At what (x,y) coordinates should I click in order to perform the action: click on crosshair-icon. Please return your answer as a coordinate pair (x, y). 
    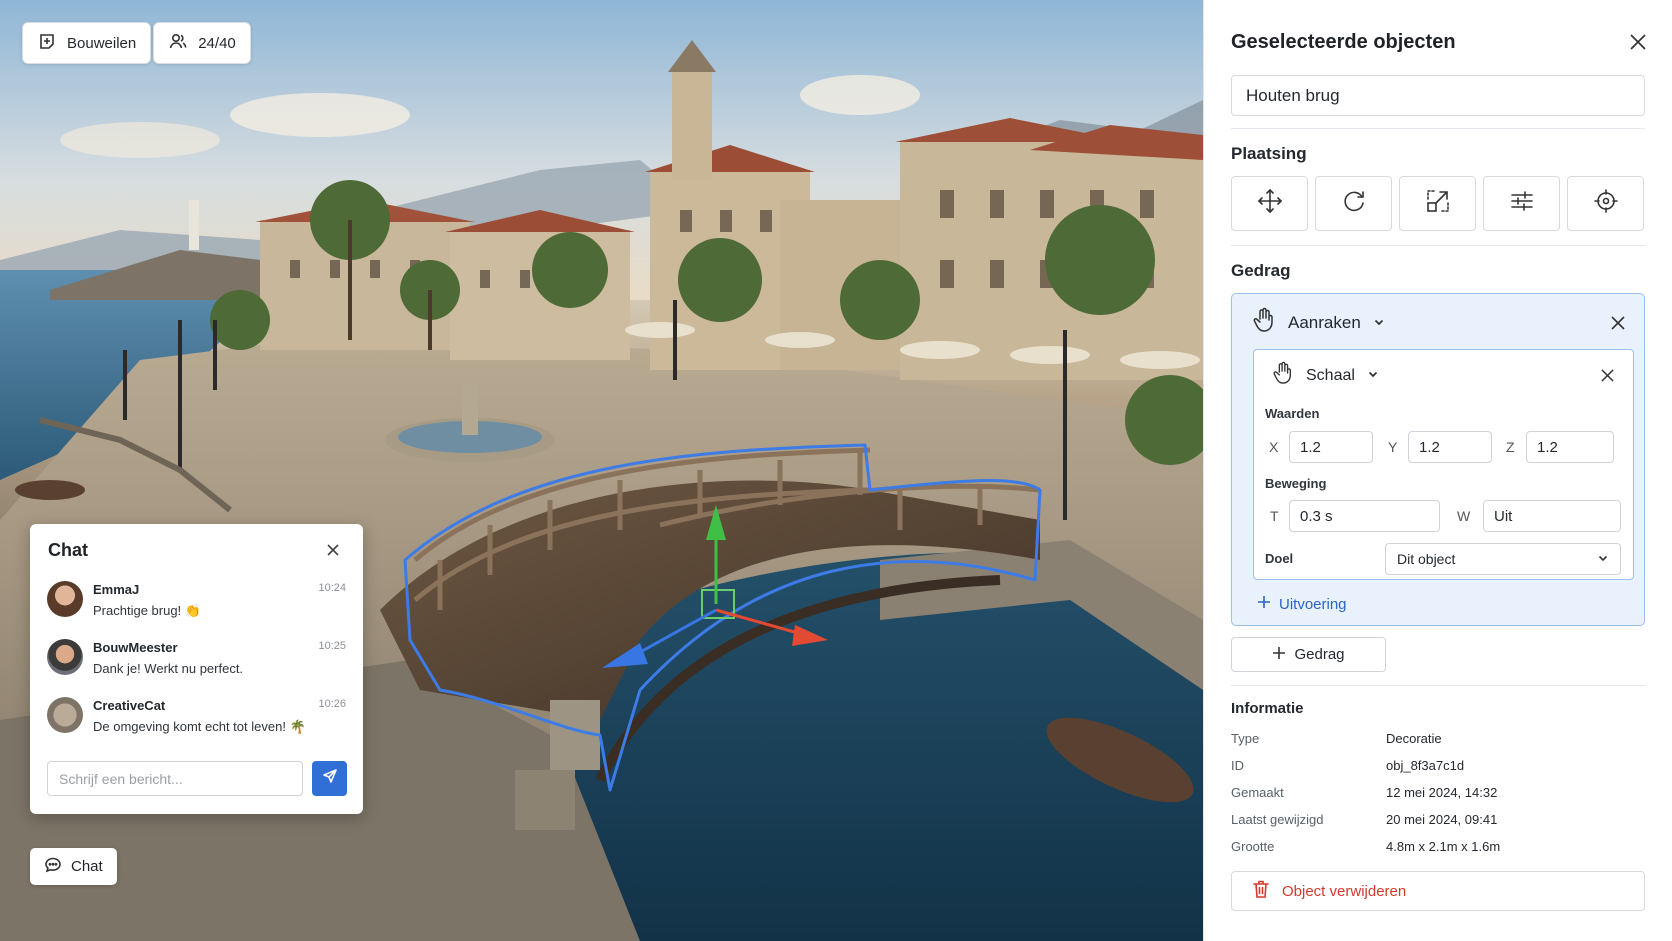
    Looking at the image, I should click on (1606, 203).